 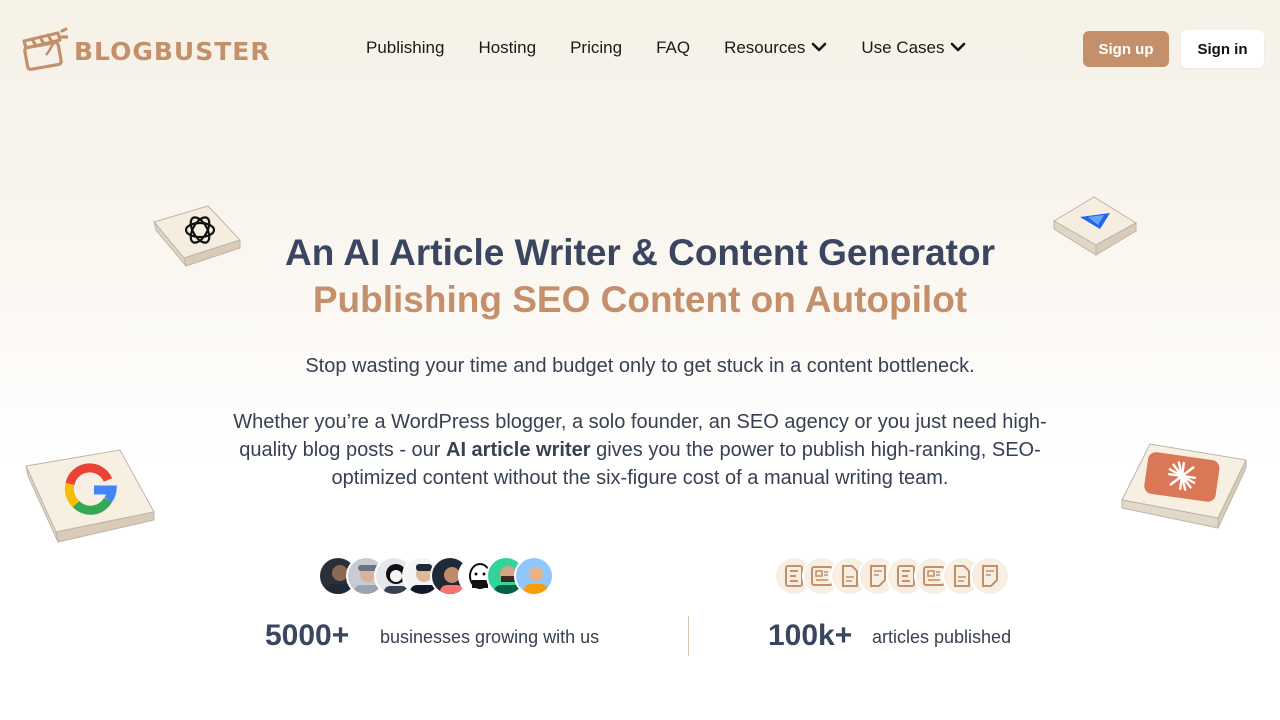 I want to click on hero-subtitle: Publishing SEO Content on Autopilot, so click(x=640, y=299).